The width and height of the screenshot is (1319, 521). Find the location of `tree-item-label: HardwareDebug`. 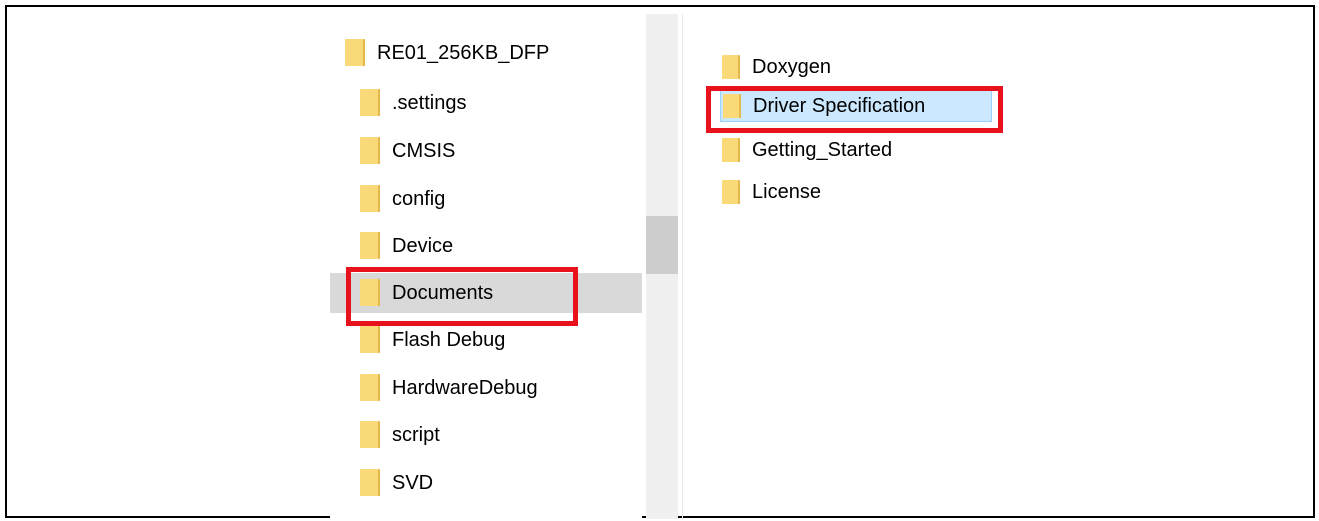

tree-item-label: HardwareDebug is located at coordinates (465, 388).